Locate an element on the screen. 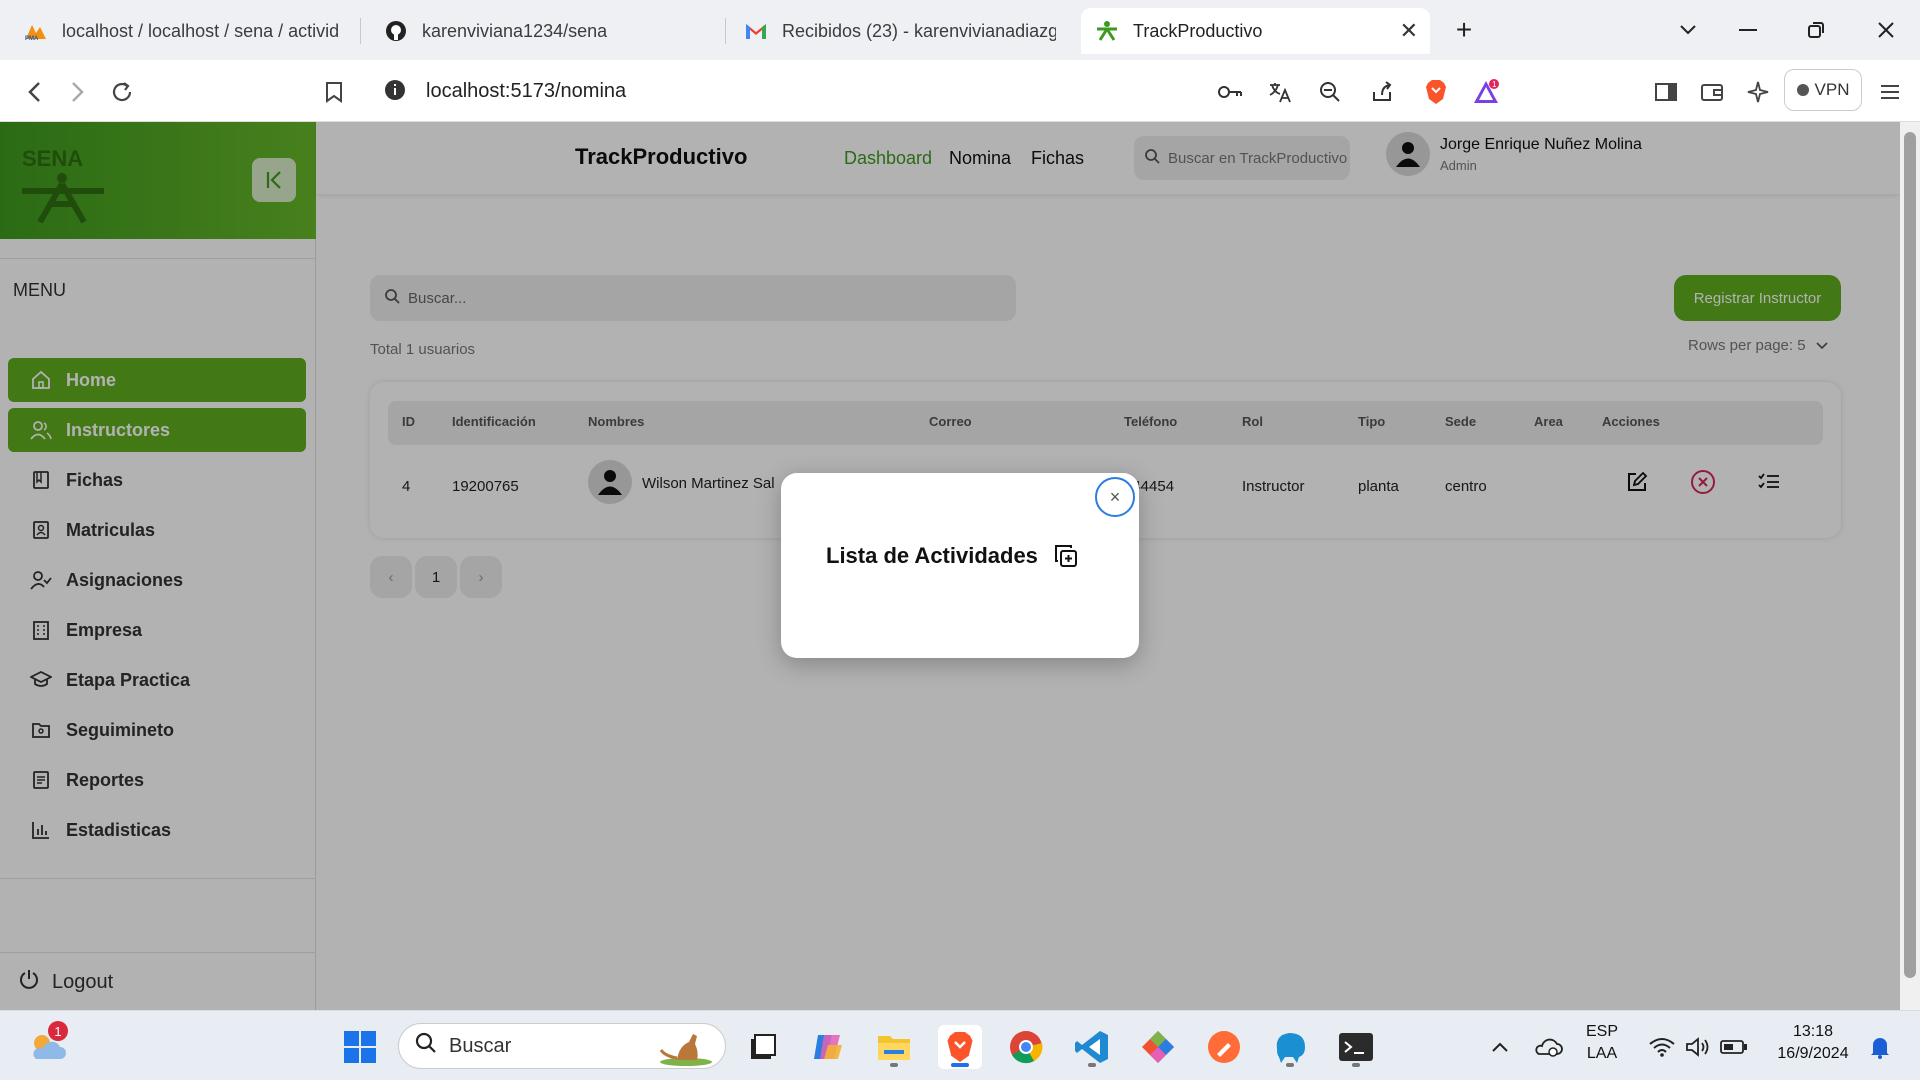 Image resolution: width=1920 pixels, height=1080 pixels. chrome-icon is located at coordinates (1026, 1047).